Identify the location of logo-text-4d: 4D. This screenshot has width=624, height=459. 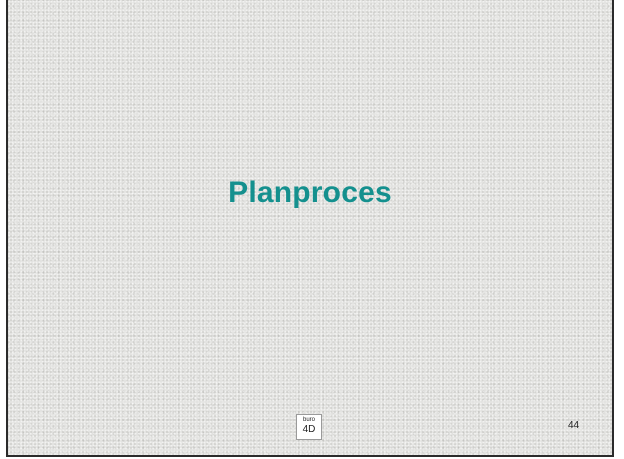
(309, 429).